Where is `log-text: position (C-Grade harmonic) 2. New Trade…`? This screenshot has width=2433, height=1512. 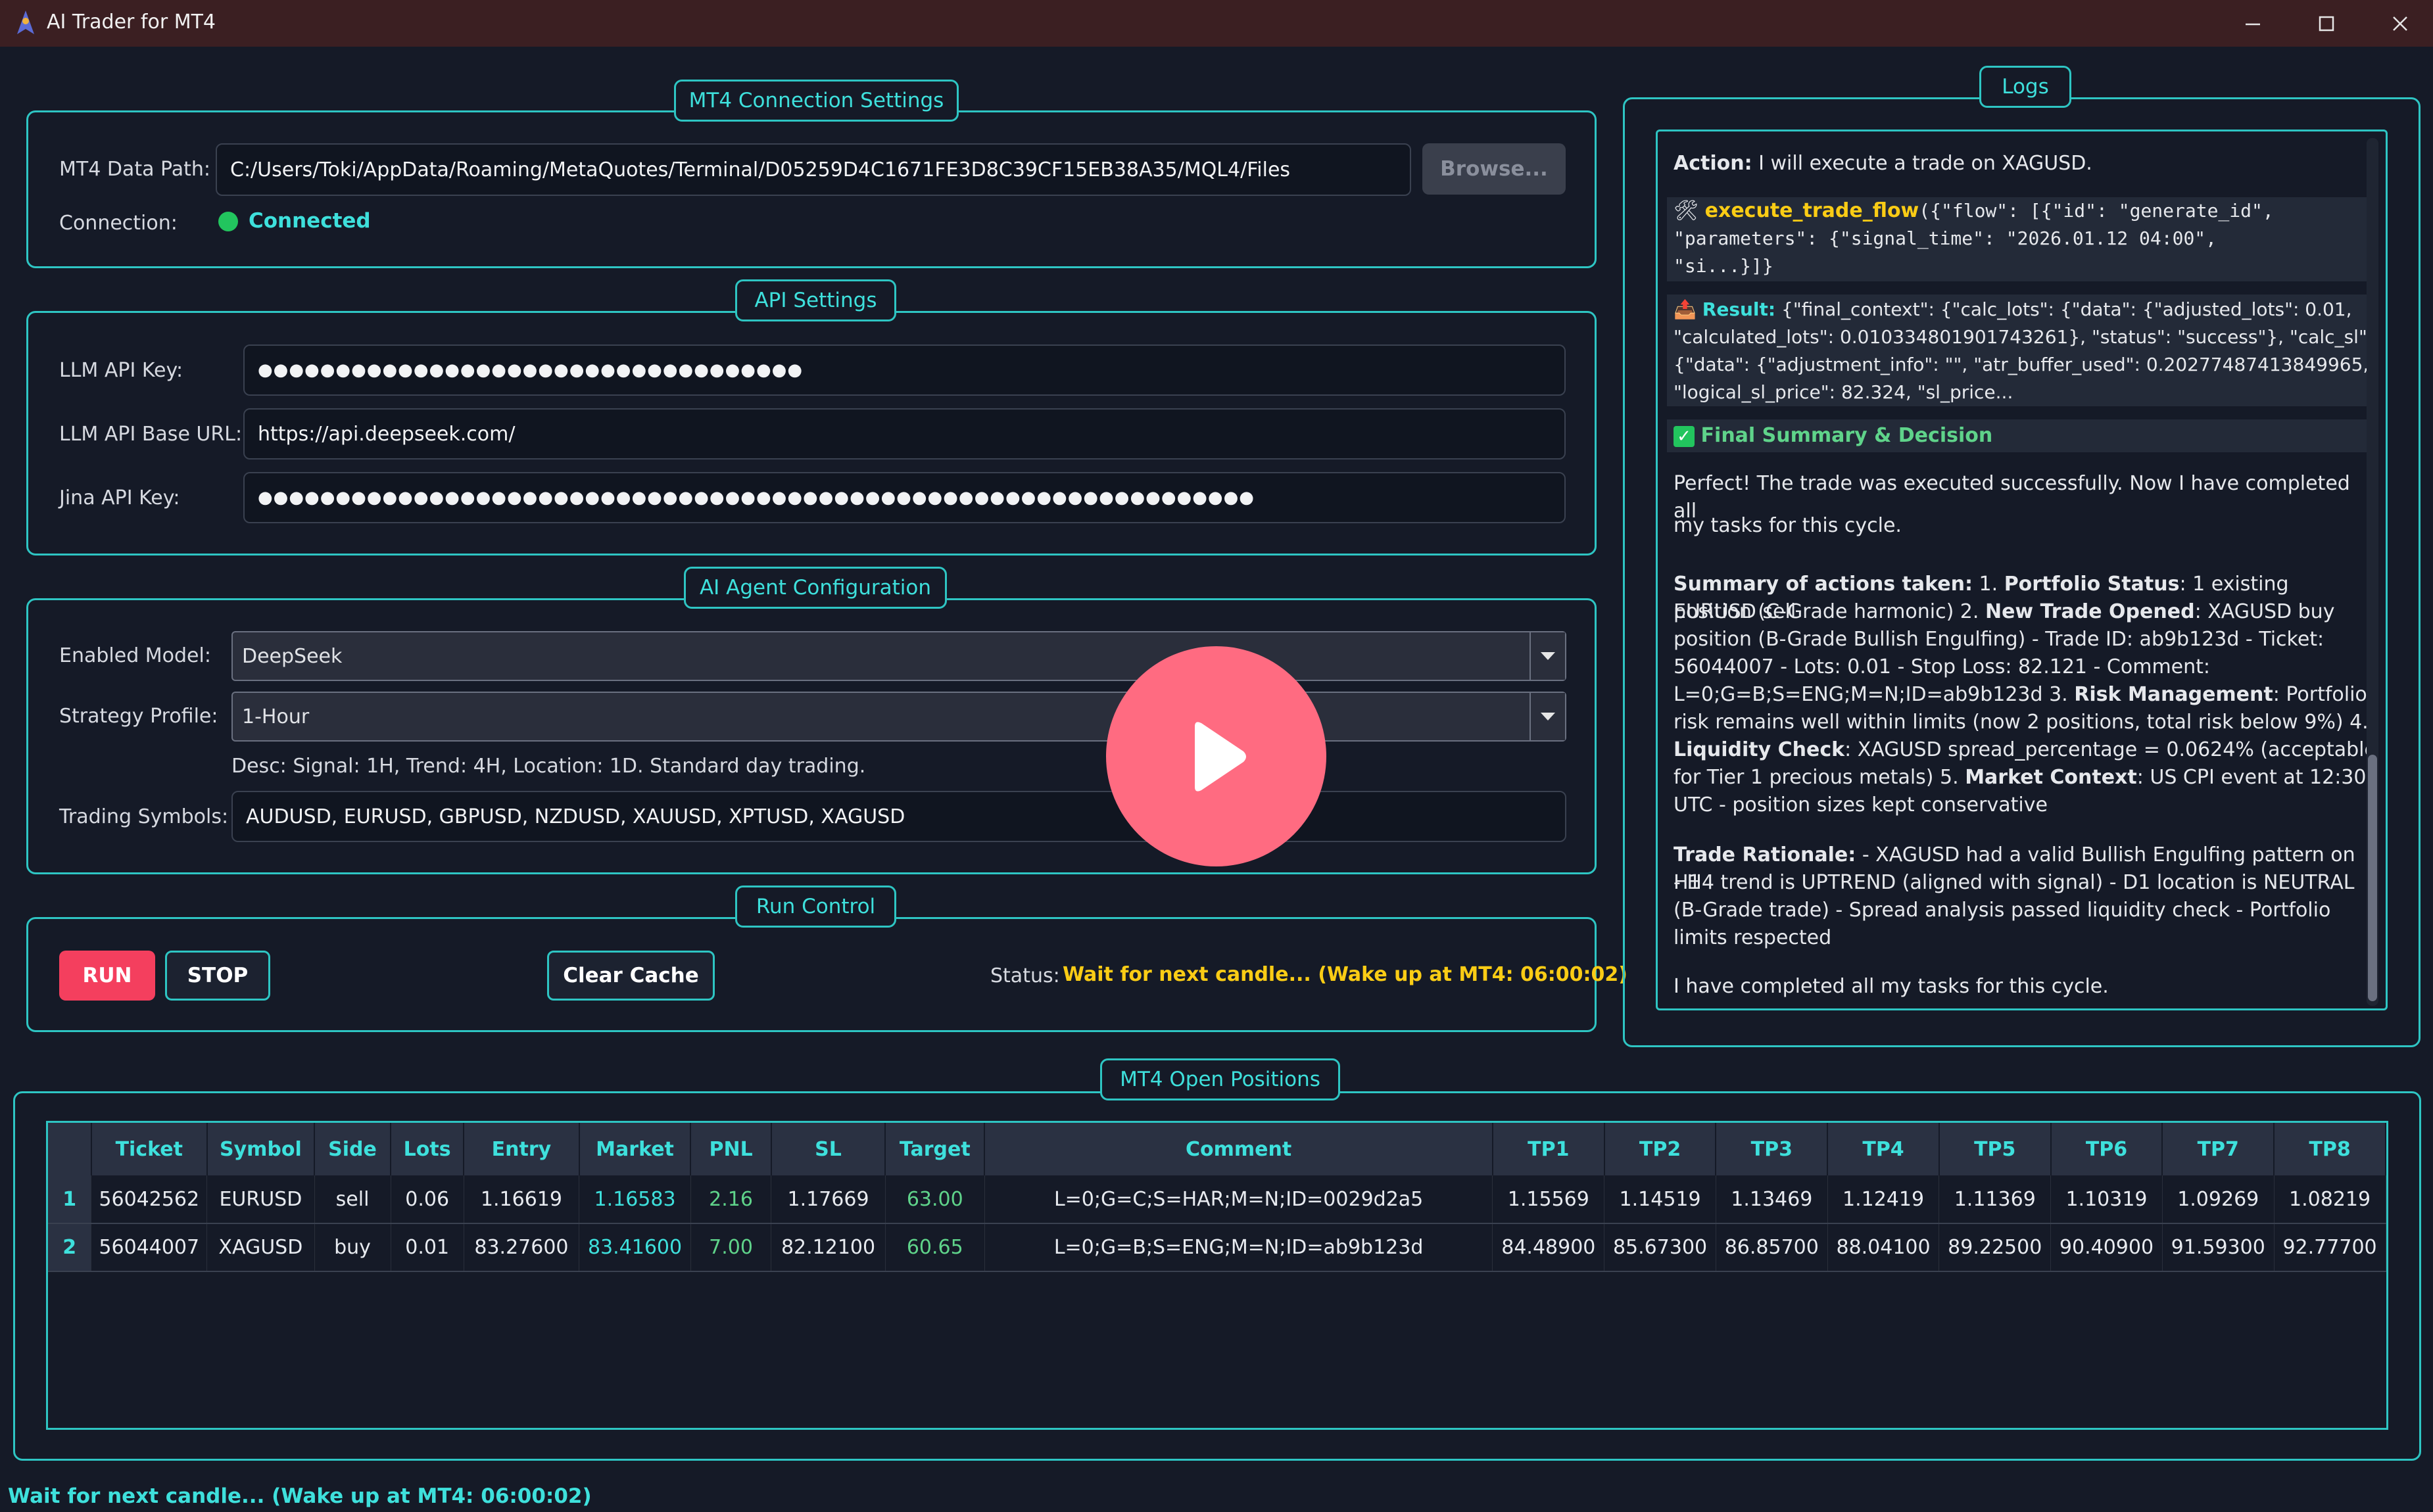 log-text: position (C-Grade harmonic) 2. New Trade… is located at coordinates (2004, 611).